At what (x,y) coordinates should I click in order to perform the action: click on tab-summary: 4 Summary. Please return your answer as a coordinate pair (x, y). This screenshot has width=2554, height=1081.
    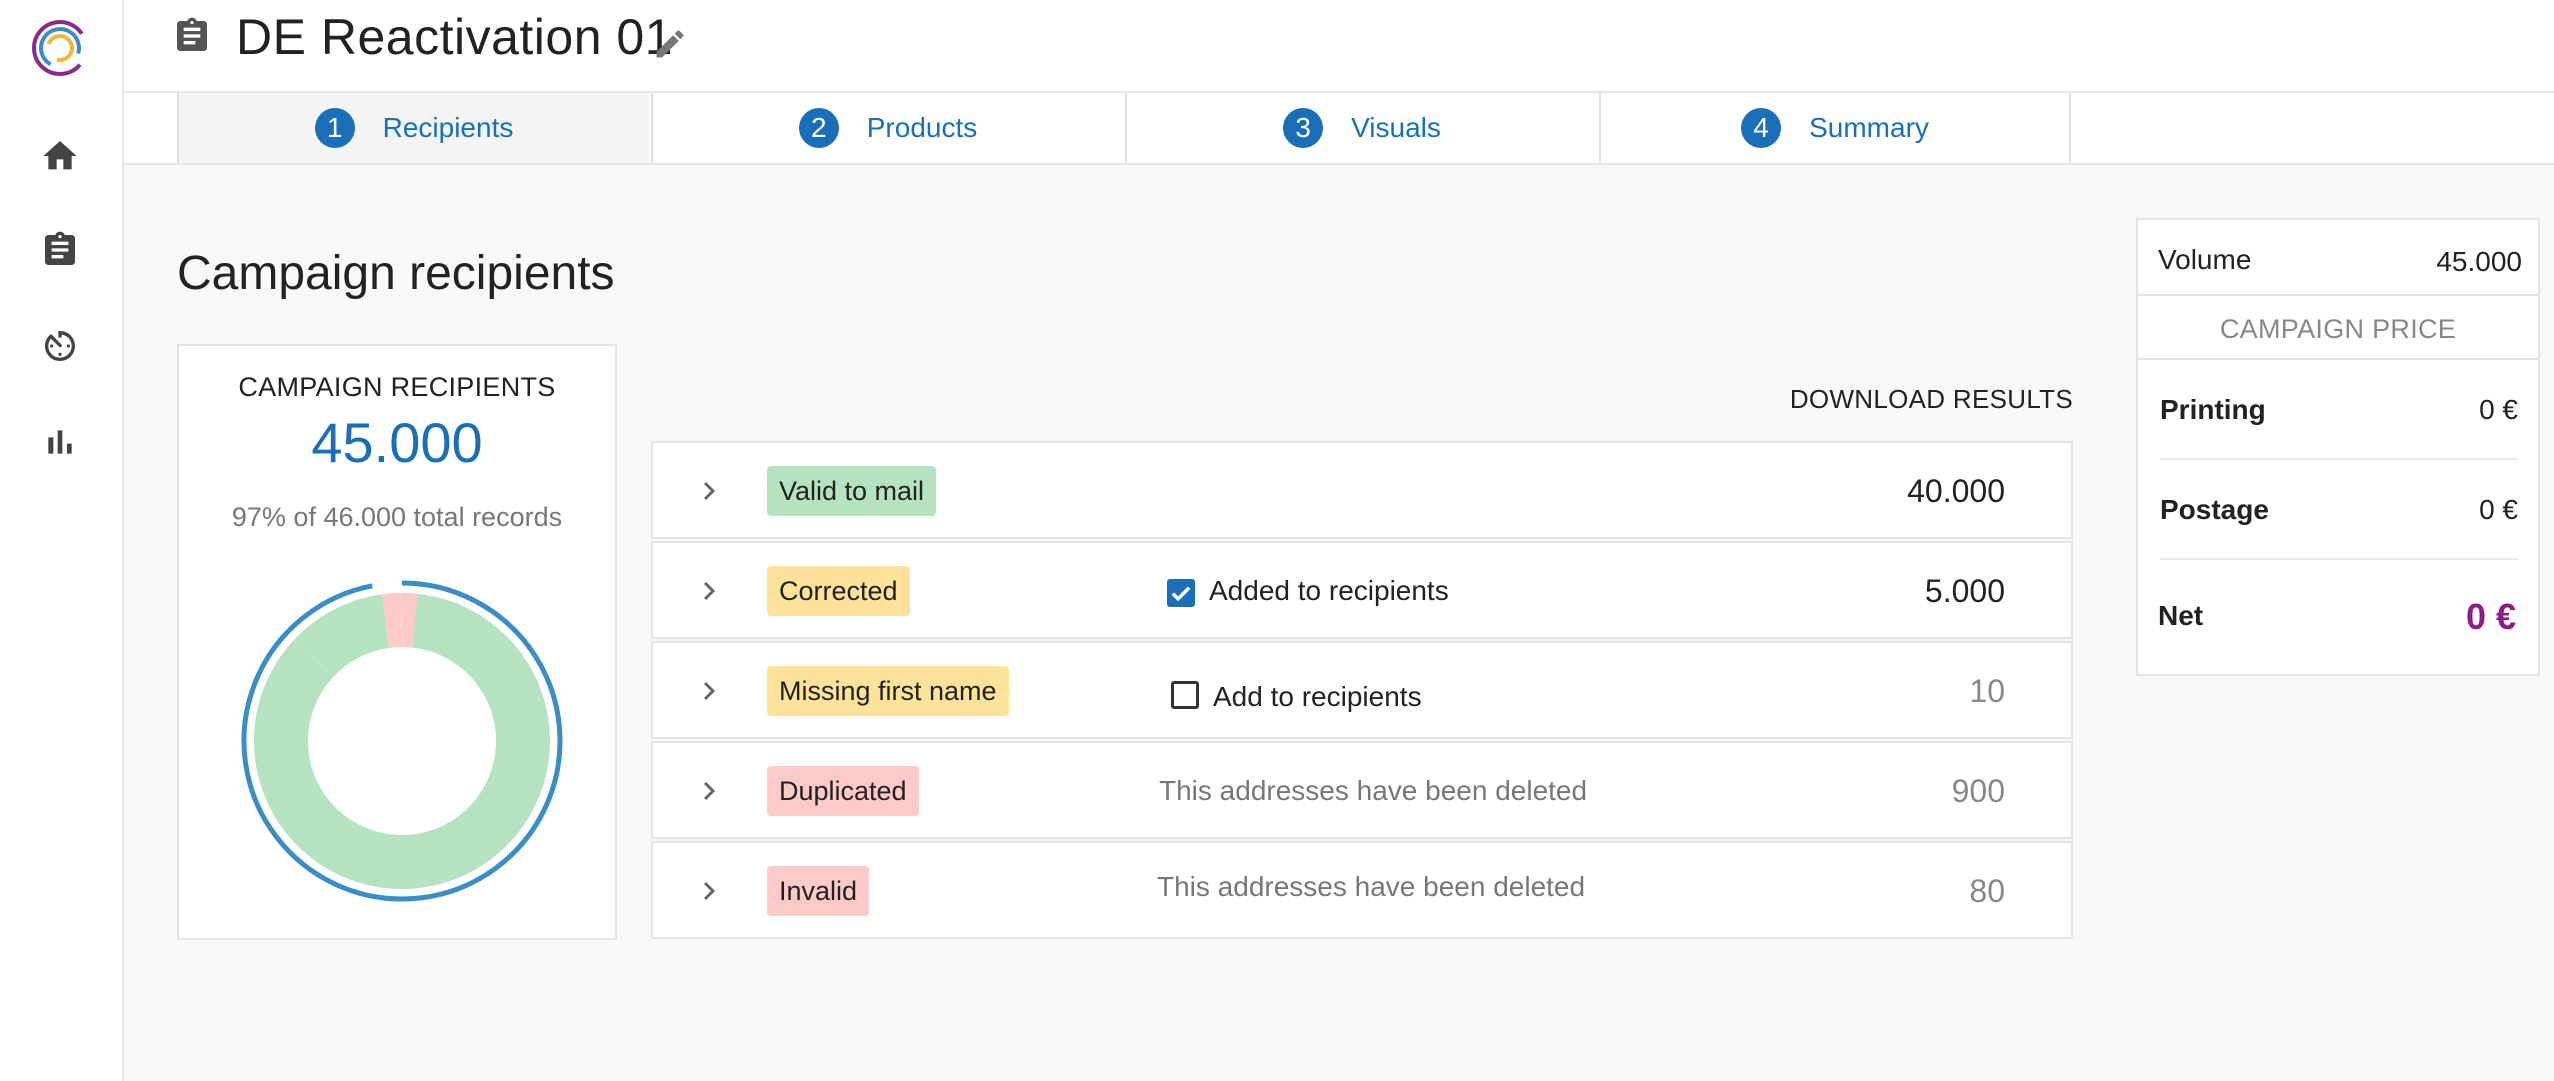
    Looking at the image, I should click on (1835, 128).